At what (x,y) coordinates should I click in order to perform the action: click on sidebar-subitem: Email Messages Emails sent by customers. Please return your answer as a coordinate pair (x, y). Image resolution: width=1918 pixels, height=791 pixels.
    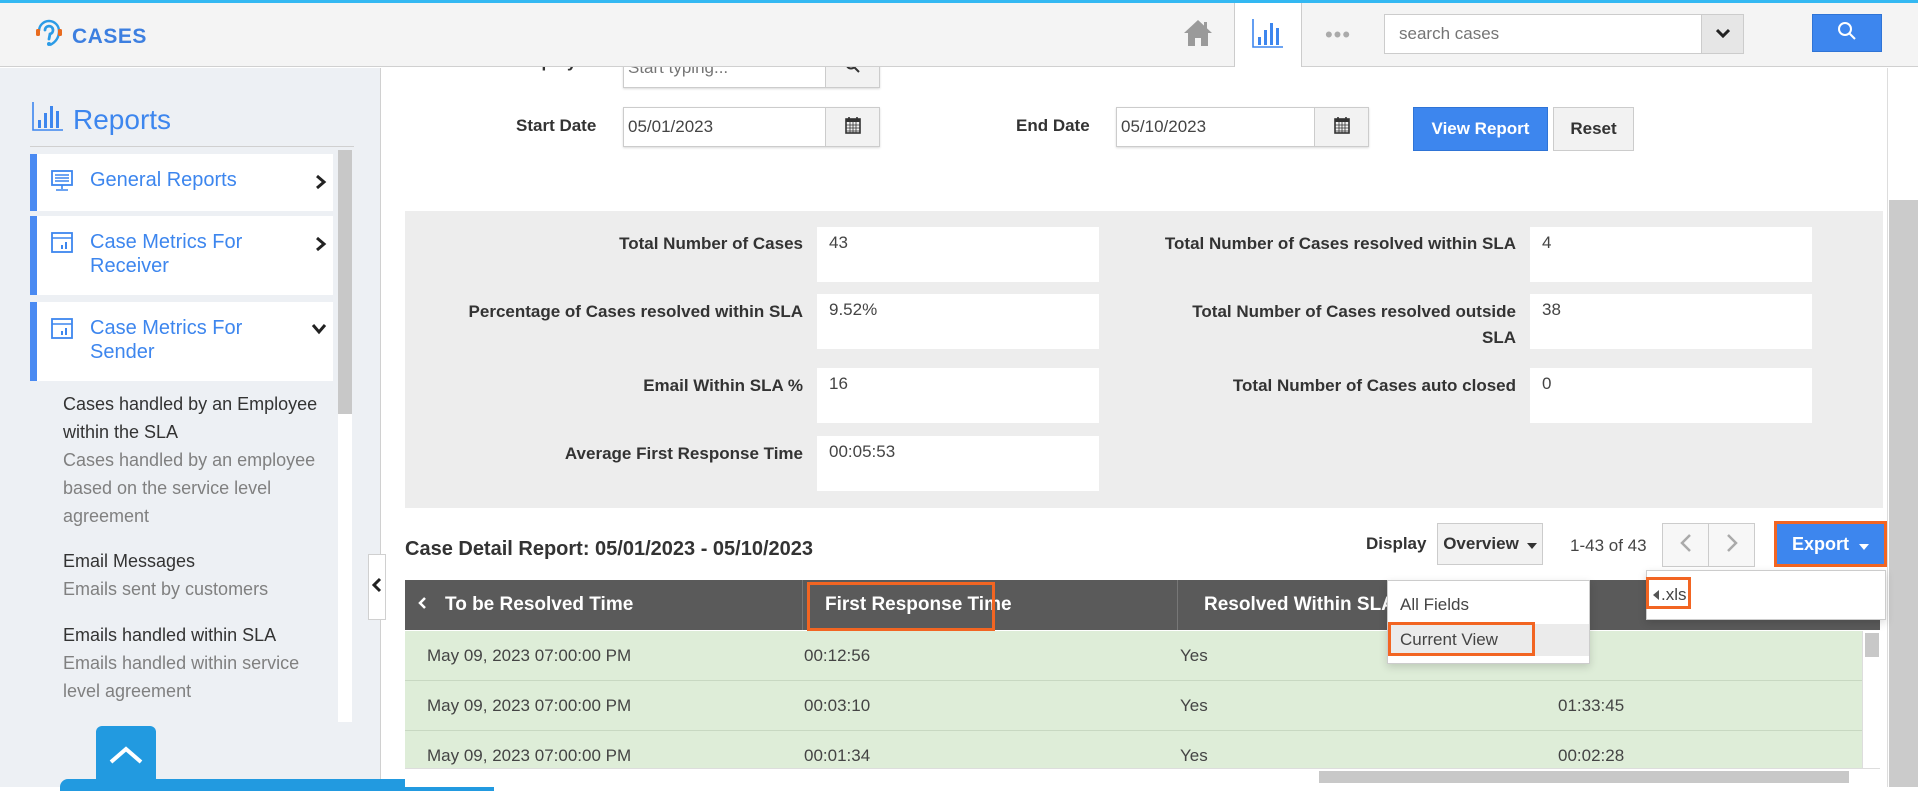
    Looking at the image, I should click on (198, 575).